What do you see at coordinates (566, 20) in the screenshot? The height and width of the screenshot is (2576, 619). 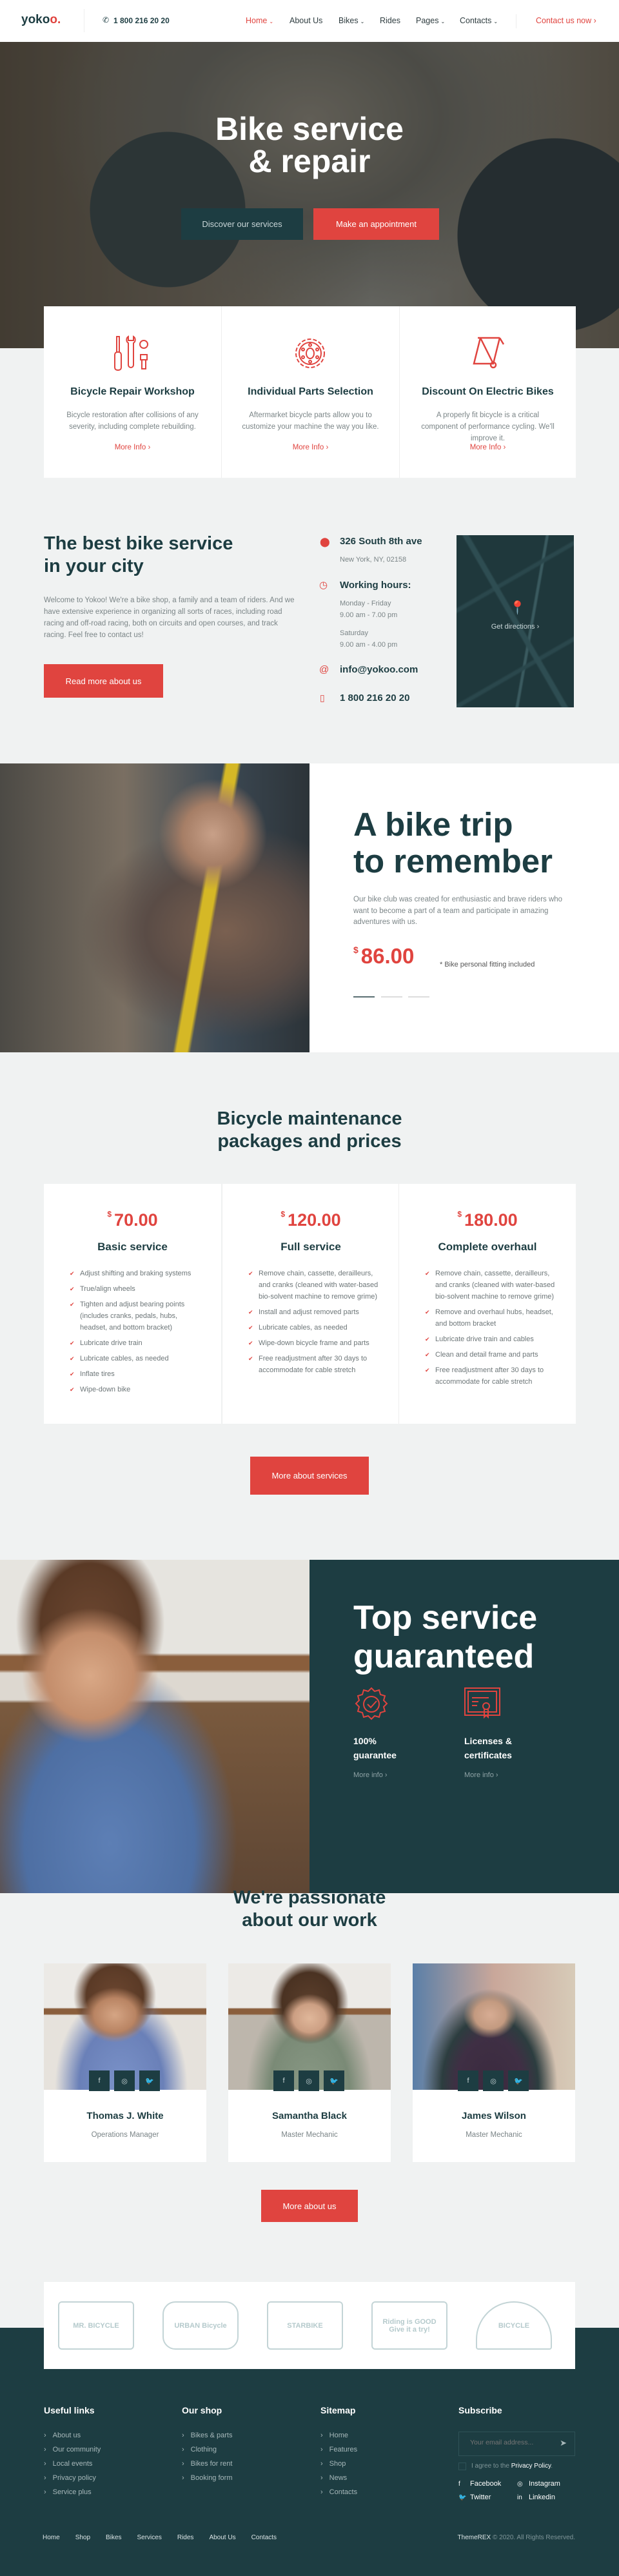 I see `contact-us-link: Contact us now ›` at bounding box center [566, 20].